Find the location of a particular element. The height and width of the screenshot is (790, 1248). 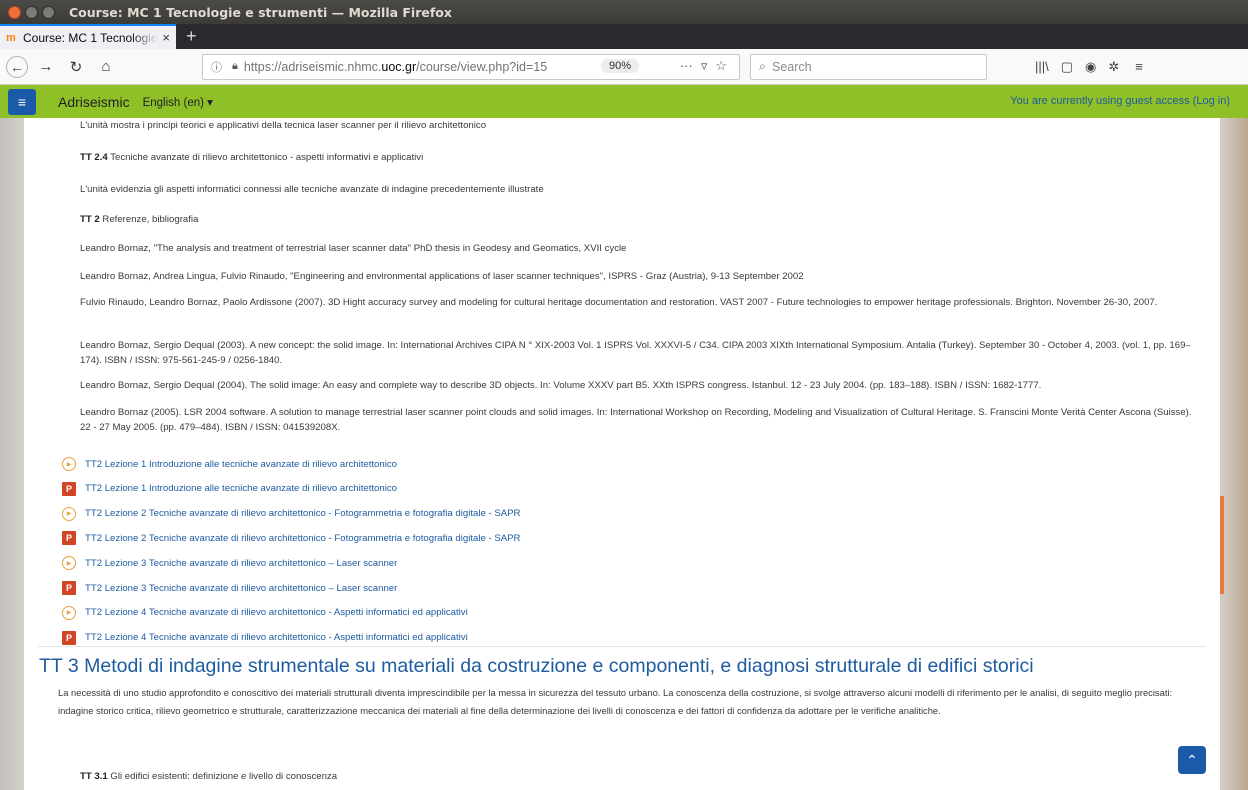

sidebar-icon: ▢ is located at coordinates (1067, 67).